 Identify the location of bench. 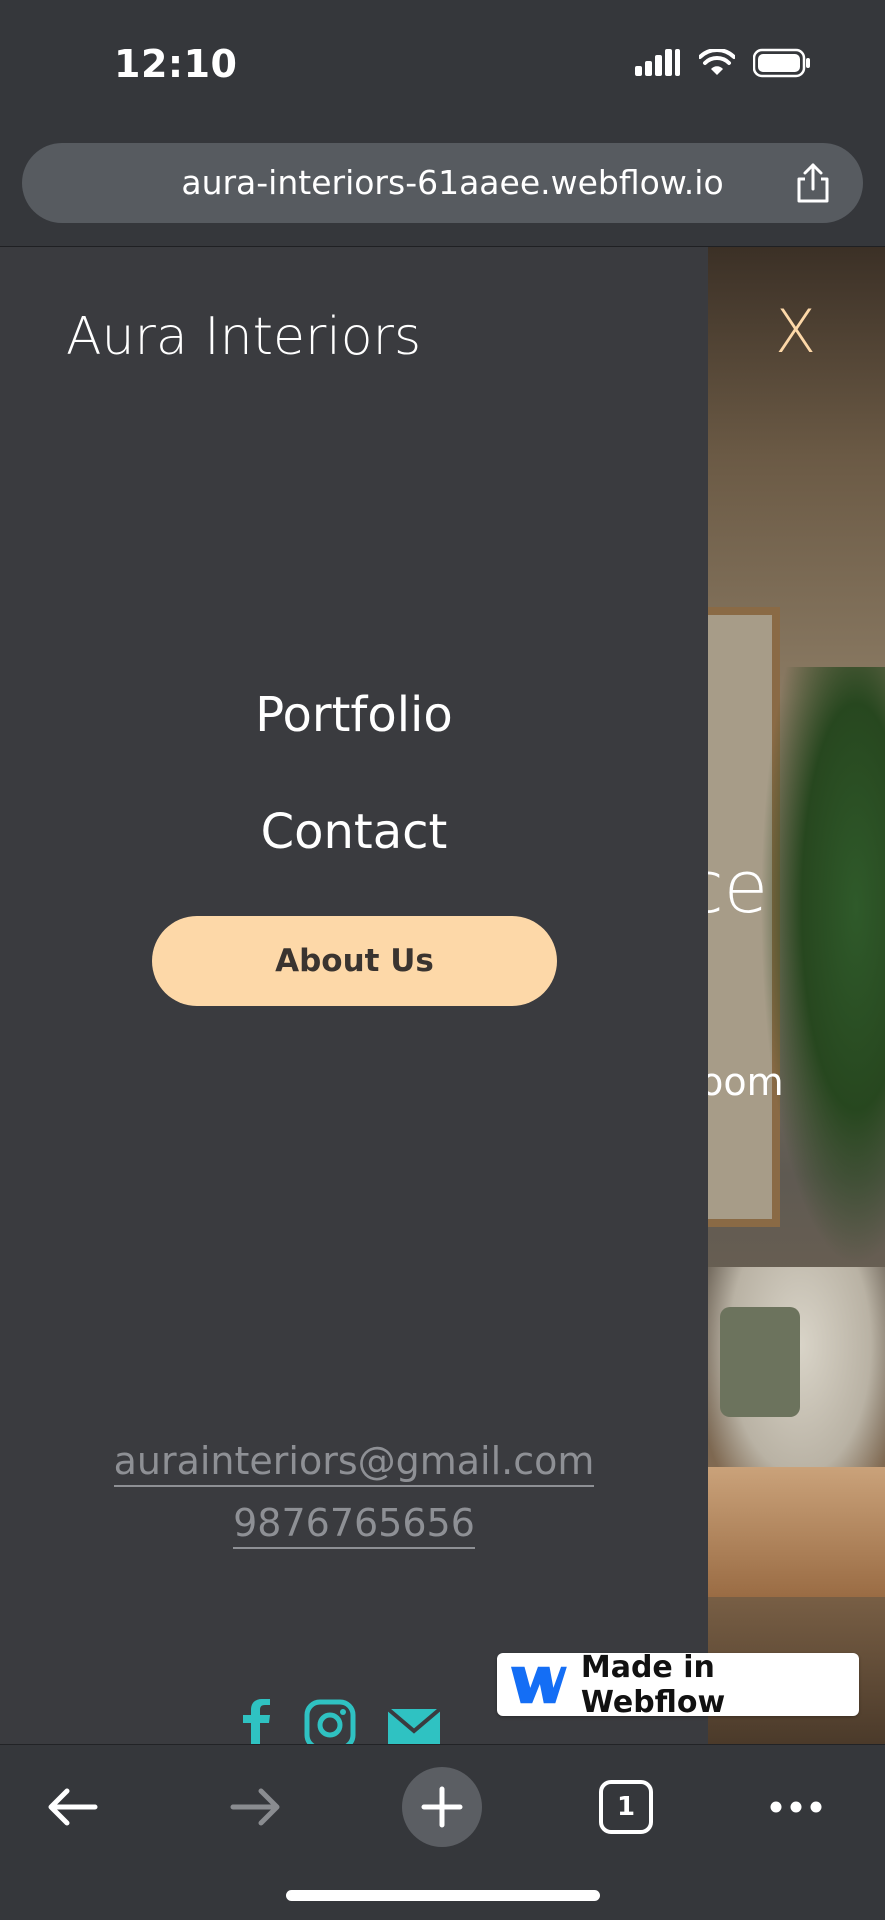
(792, 1532).